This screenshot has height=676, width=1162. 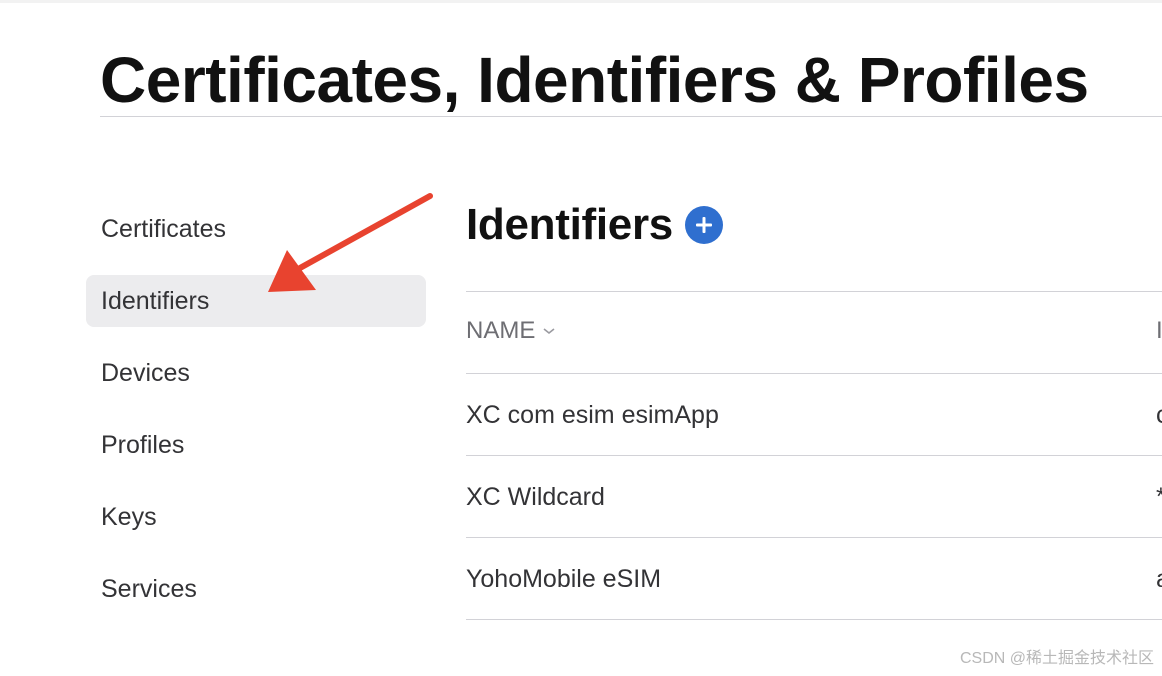 I want to click on sidebar-item-label: Identifiers, so click(x=155, y=301).